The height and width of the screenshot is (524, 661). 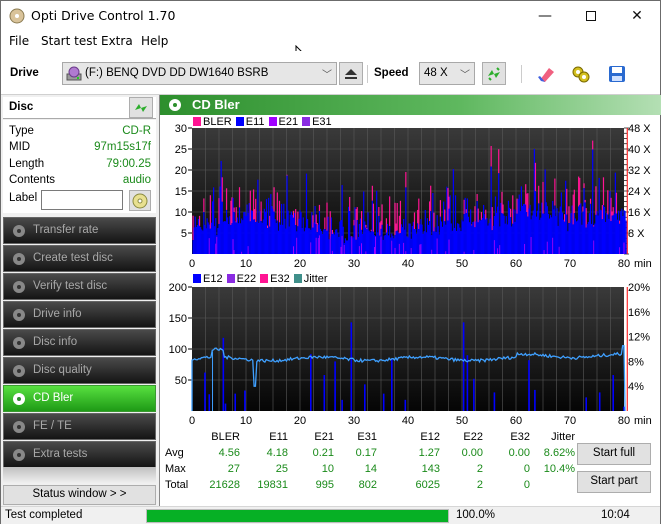 What do you see at coordinates (462, 264) in the screenshot?
I see `x-tick-label: 50` at bounding box center [462, 264].